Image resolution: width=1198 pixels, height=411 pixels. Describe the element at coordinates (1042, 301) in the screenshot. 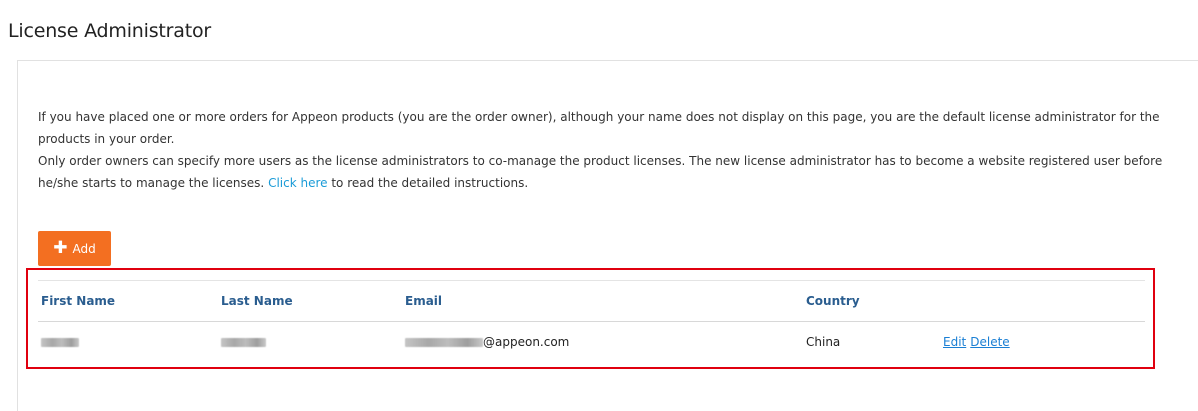

I see `column-header-actions` at that location.